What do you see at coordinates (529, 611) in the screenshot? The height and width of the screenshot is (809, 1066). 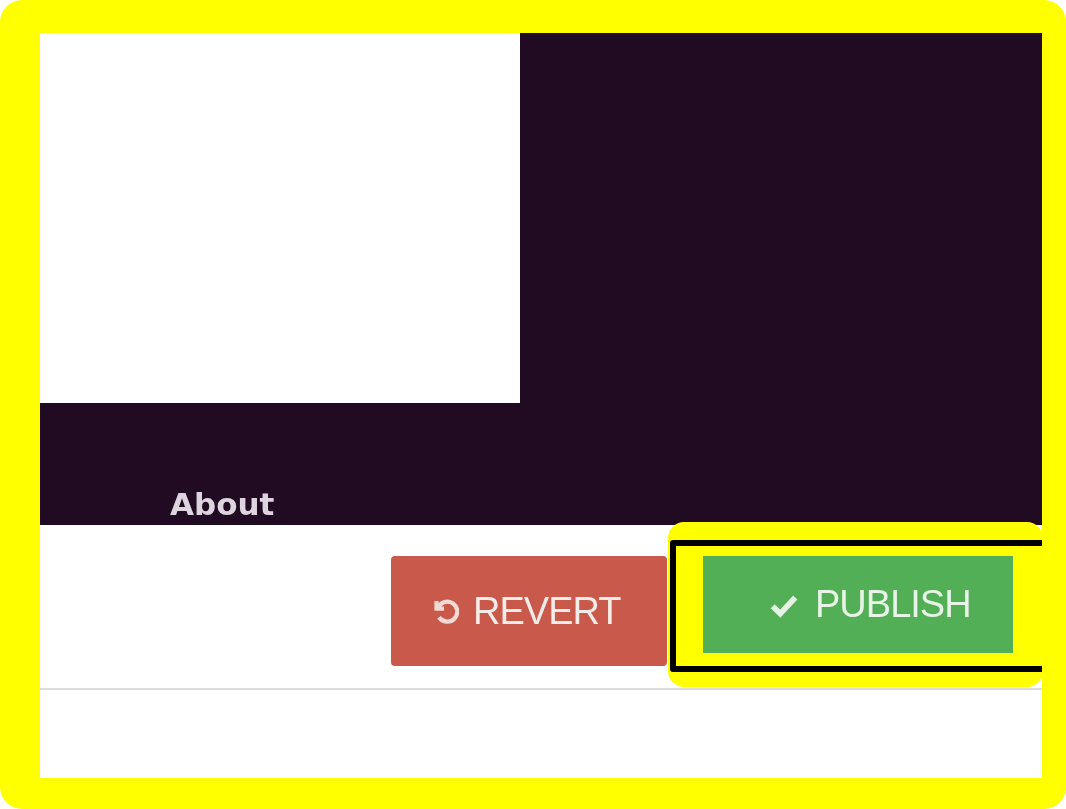 I see `revert-button: REVERT` at bounding box center [529, 611].